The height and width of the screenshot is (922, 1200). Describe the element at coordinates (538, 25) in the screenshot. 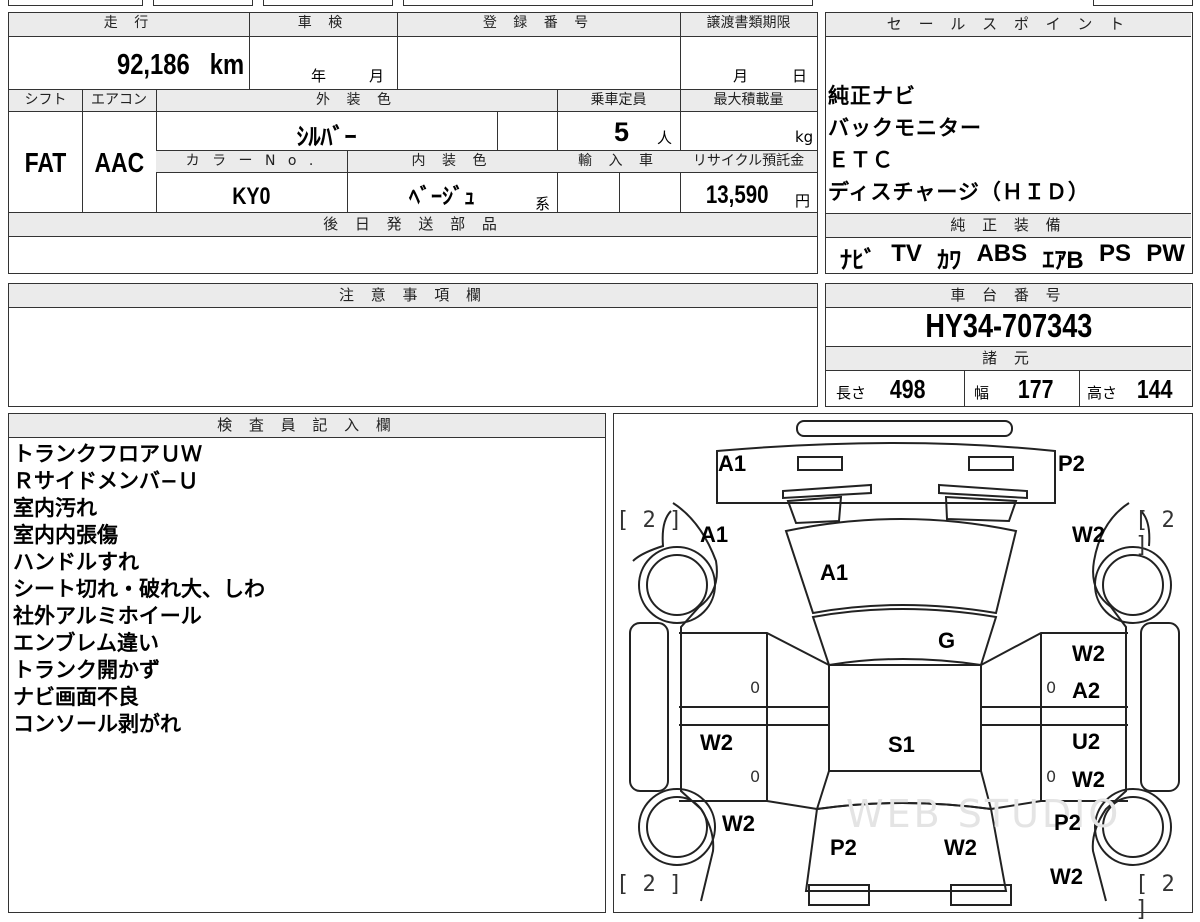

I see `registration-label: 登 録 番 号` at that location.